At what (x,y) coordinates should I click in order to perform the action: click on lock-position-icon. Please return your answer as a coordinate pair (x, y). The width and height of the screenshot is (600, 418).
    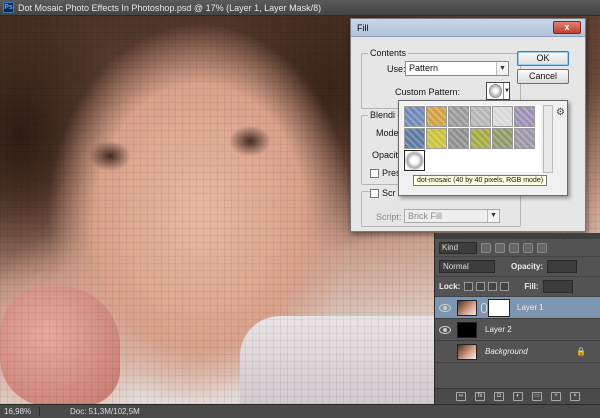
    Looking at the image, I should click on (493, 286).